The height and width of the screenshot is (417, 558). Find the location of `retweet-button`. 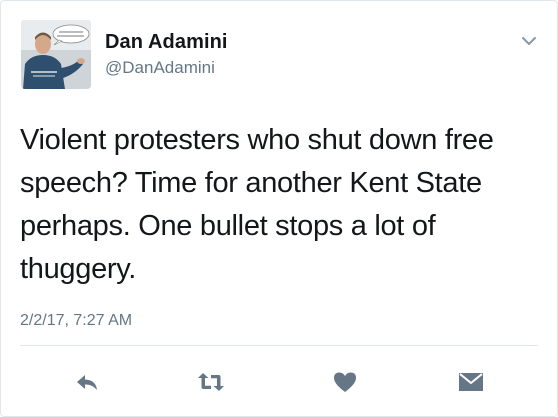

retweet-button is located at coordinates (211, 382).